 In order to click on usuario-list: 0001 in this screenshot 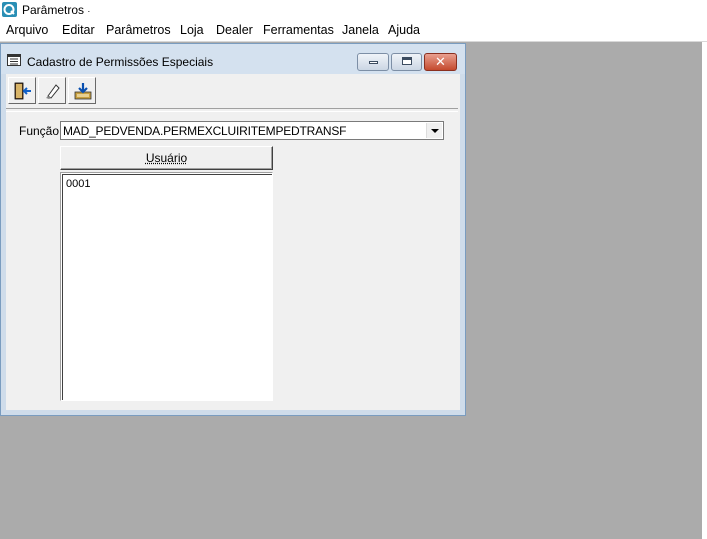, I will do `click(166, 286)`.